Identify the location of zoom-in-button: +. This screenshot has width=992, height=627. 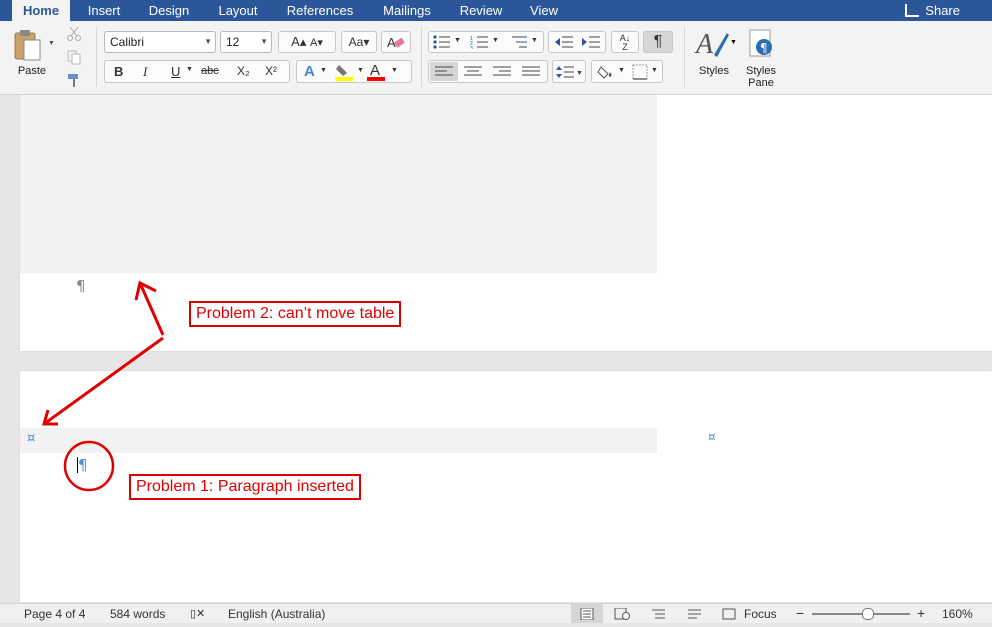
(921, 613).